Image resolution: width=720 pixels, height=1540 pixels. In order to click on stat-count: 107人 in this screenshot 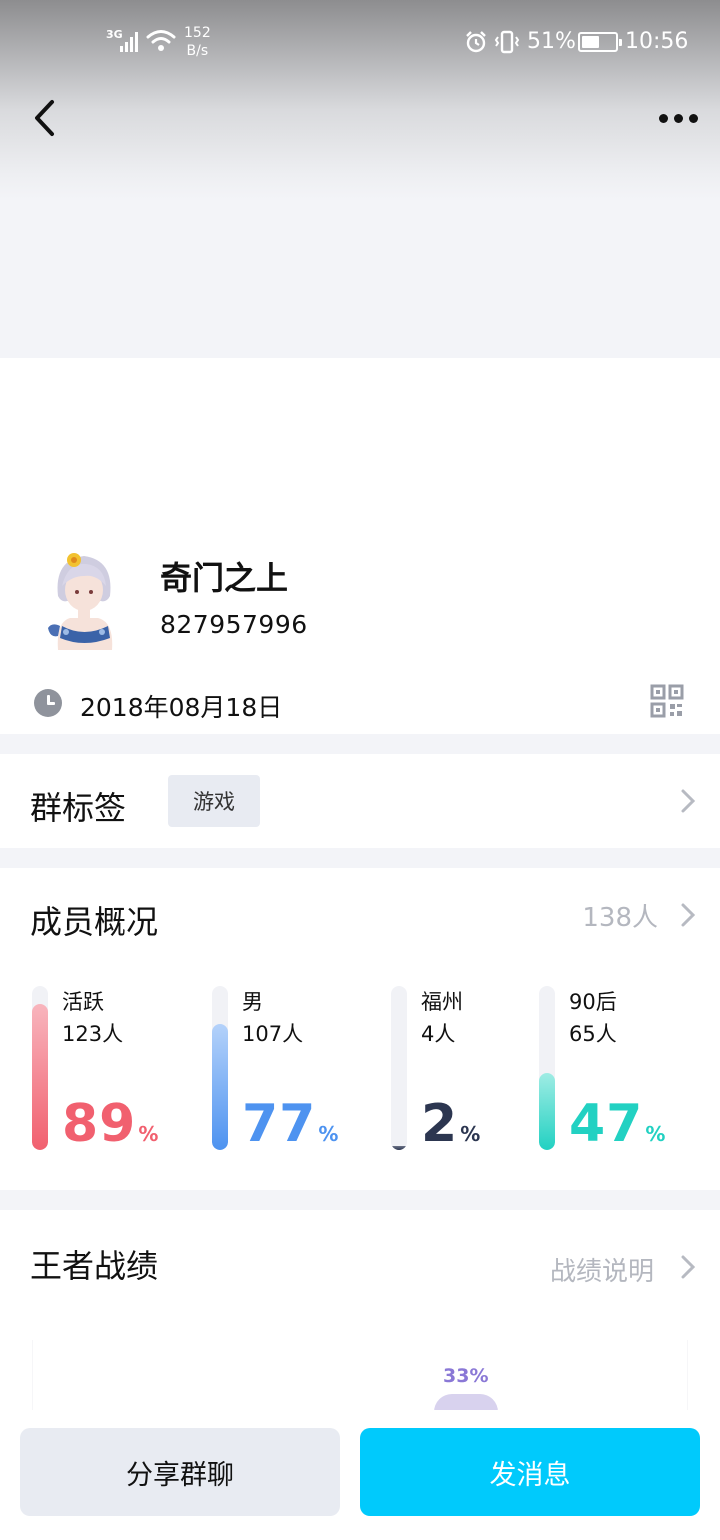, I will do `click(273, 1034)`.